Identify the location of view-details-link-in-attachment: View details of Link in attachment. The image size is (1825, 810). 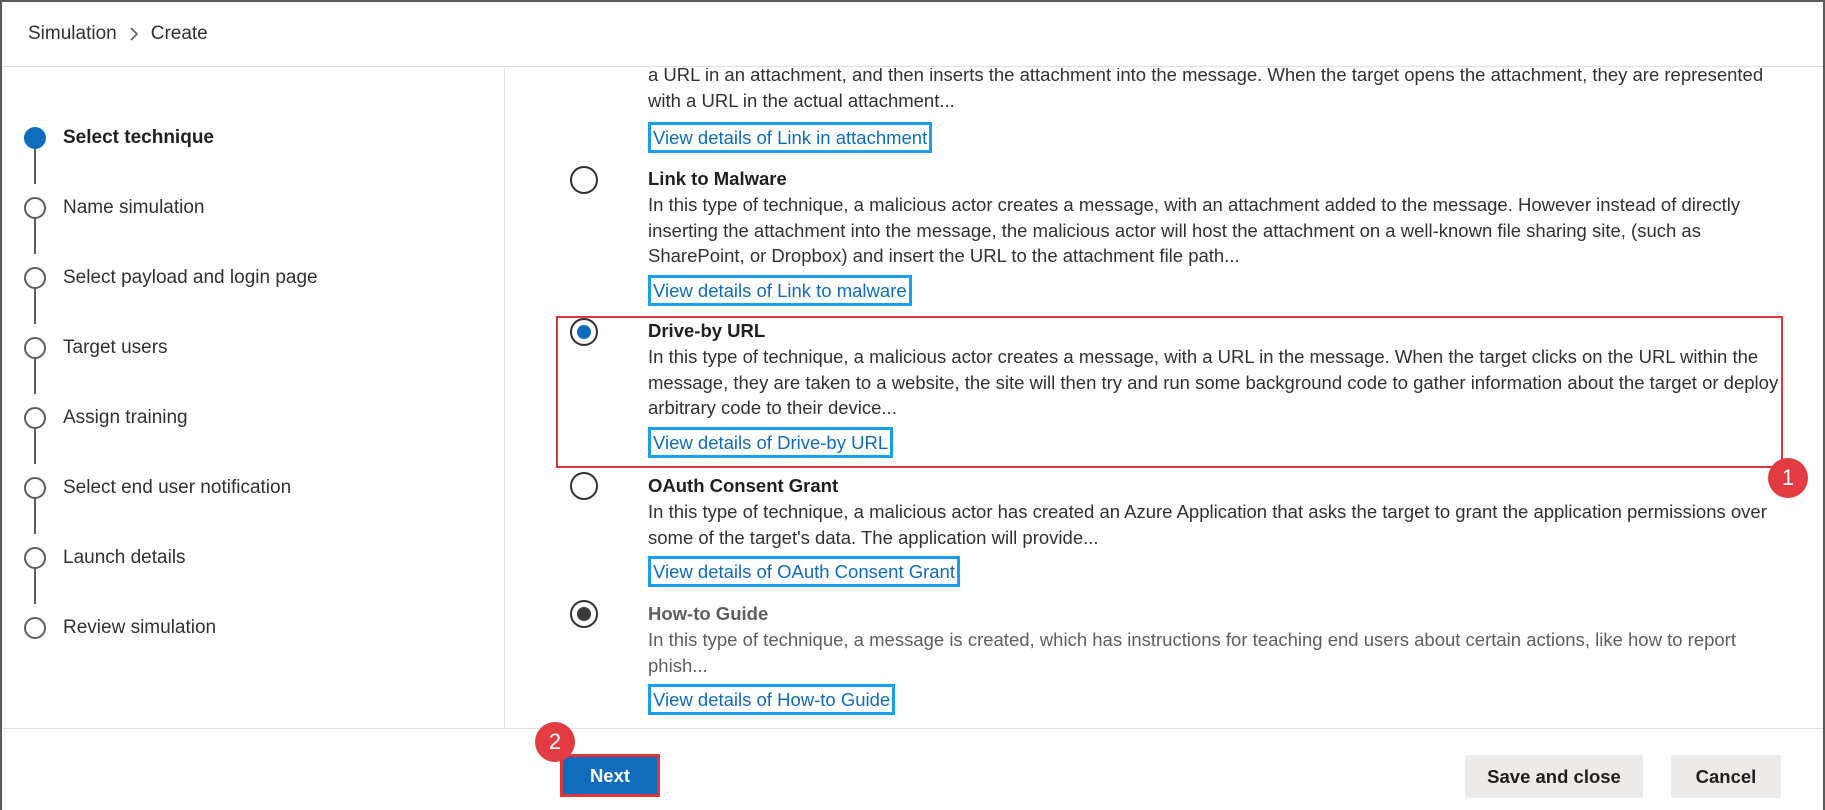
(790, 137).